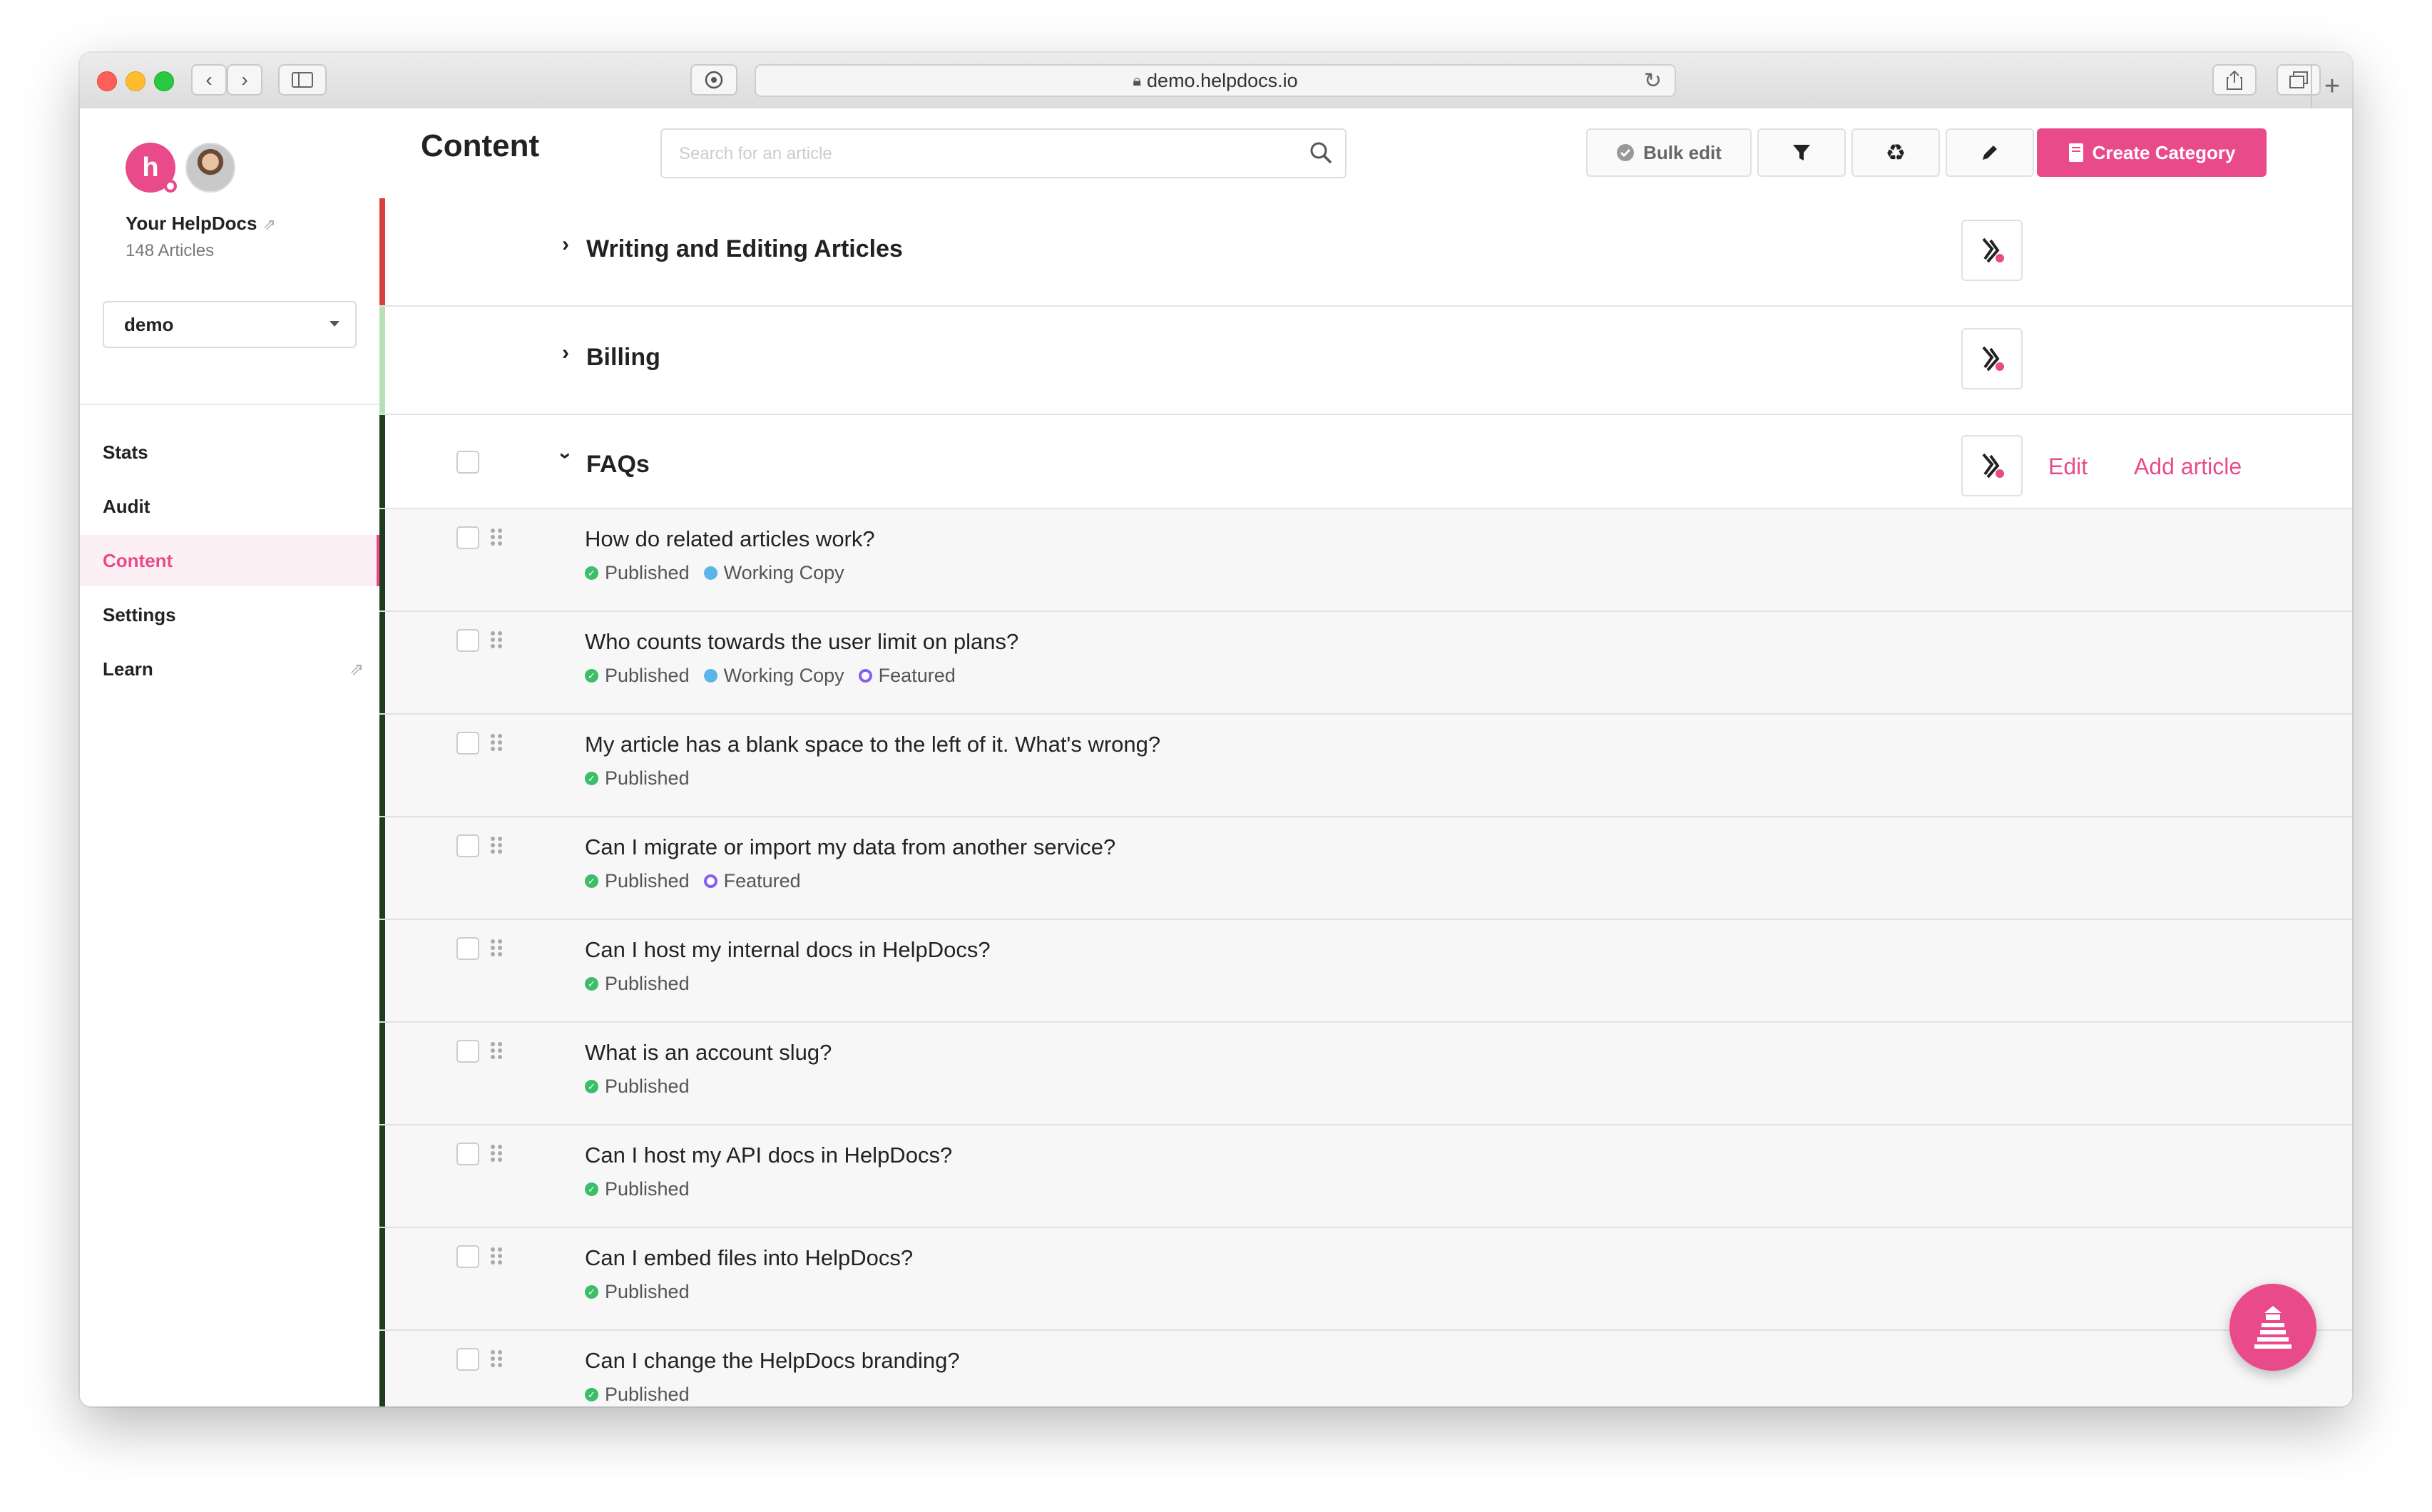 The width and height of the screenshot is (2432, 1512). Describe the element at coordinates (773, 1361) in the screenshot. I see `article-title: Can I change the HelpDocs branding?` at that location.